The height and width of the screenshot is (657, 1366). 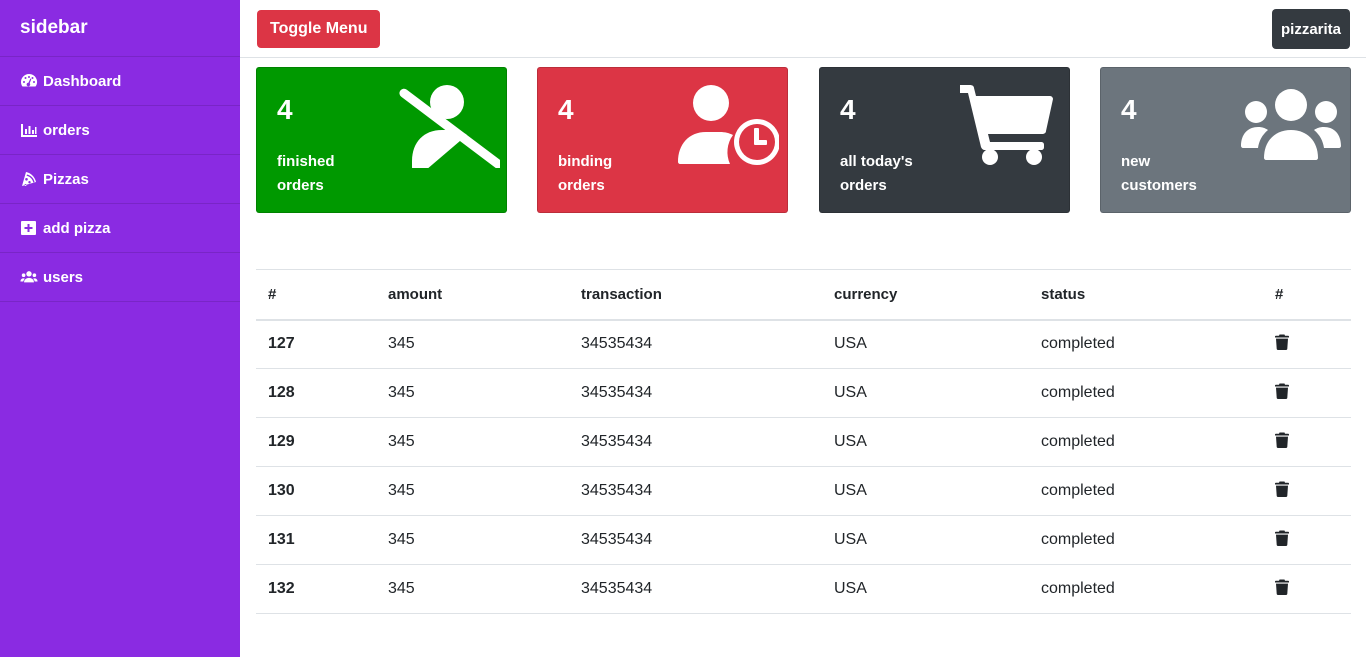 I want to click on sidebar-item-label: orders, so click(x=66, y=130).